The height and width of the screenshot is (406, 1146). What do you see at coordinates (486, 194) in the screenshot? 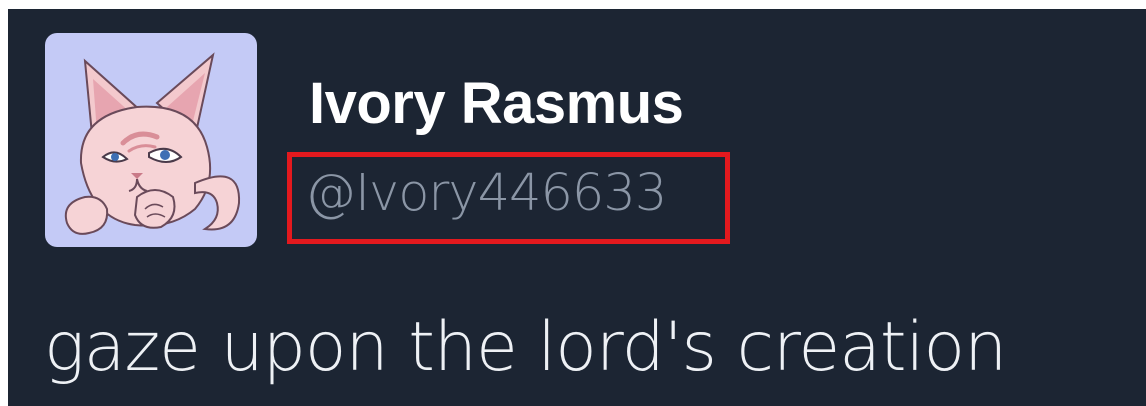
I see `user-handle: @Ivory446633` at bounding box center [486, 194].